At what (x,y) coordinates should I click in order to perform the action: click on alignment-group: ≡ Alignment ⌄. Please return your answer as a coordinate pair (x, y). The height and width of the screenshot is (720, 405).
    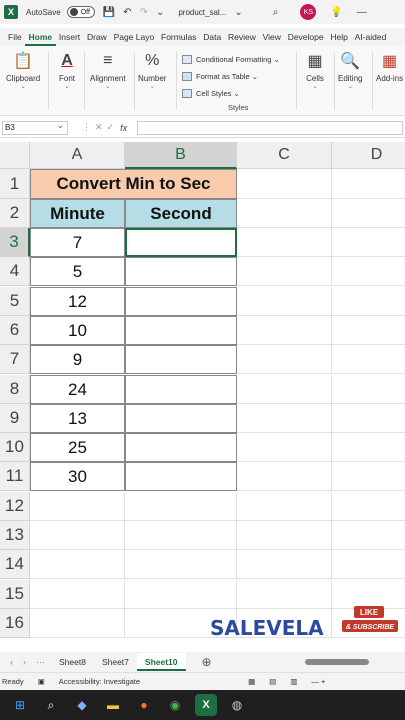
    Looking at the image, I should click on (108, 70).